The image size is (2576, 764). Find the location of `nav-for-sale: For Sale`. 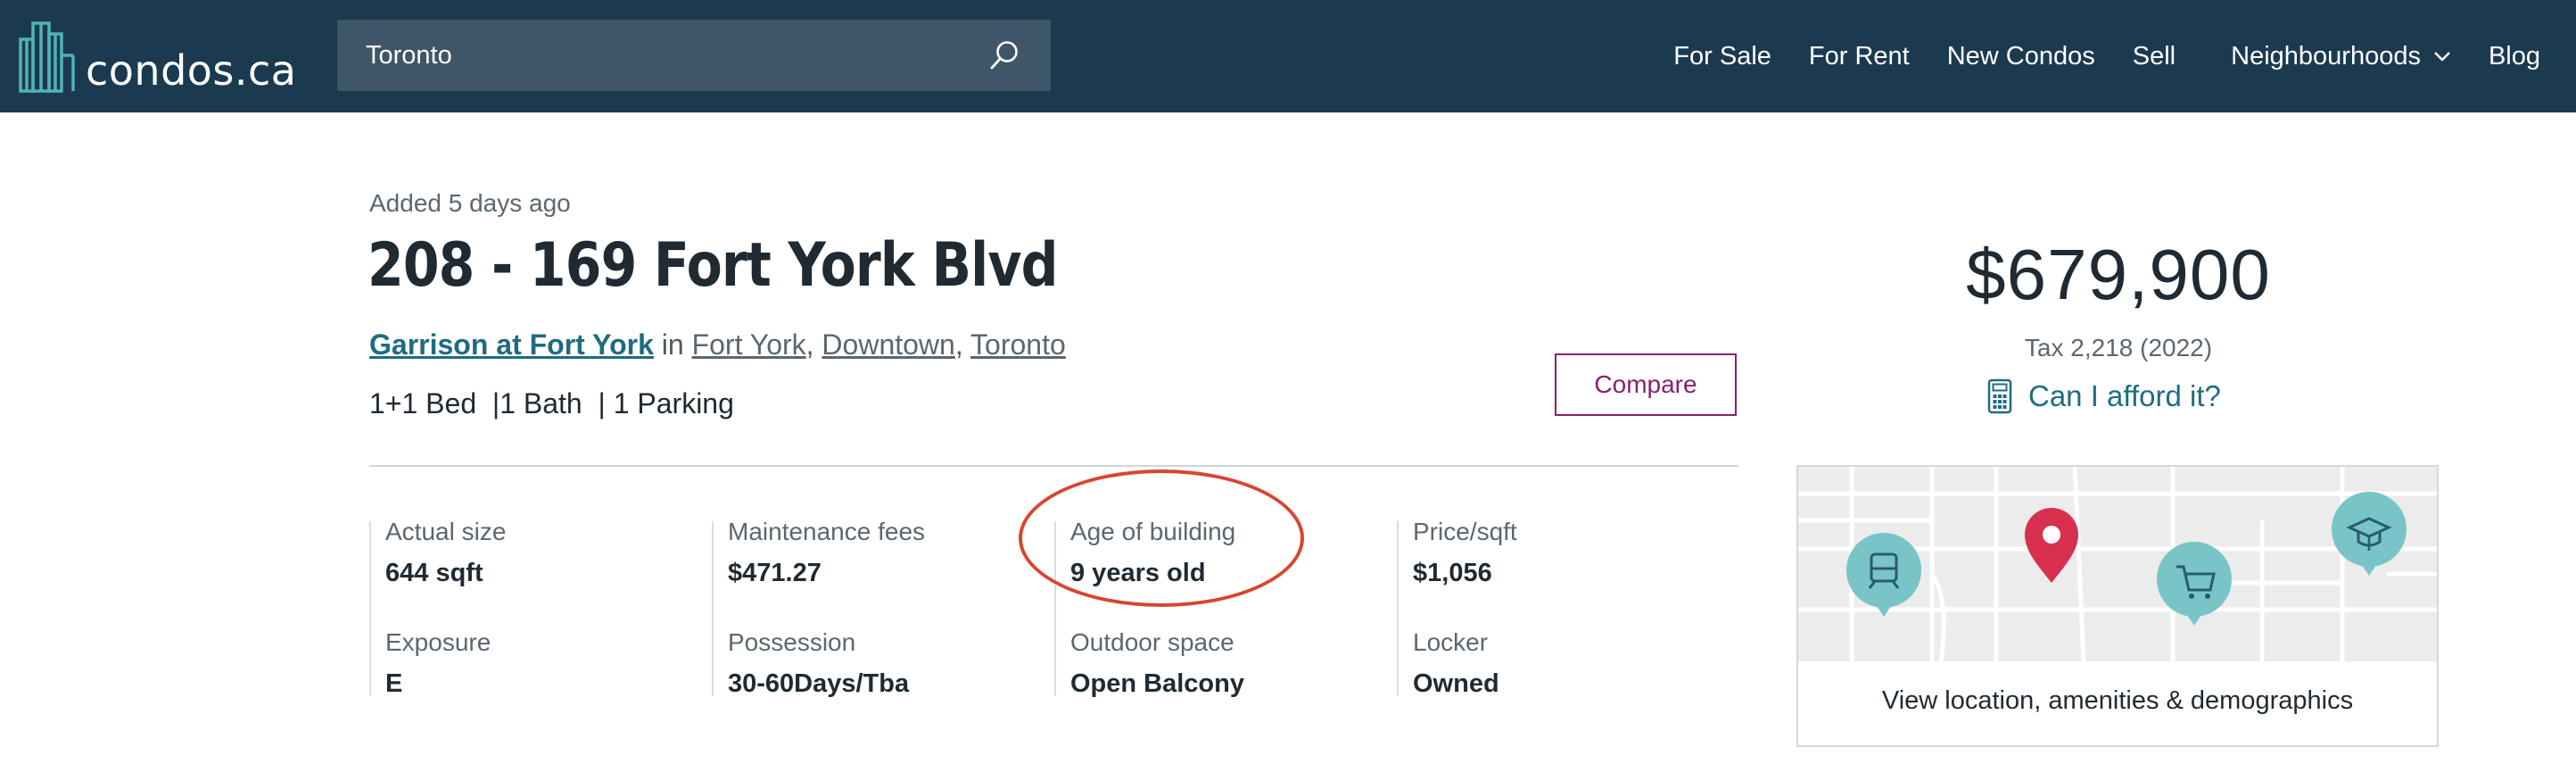

nav-for-sale: For Sale is located at coordinates (1722, 56).